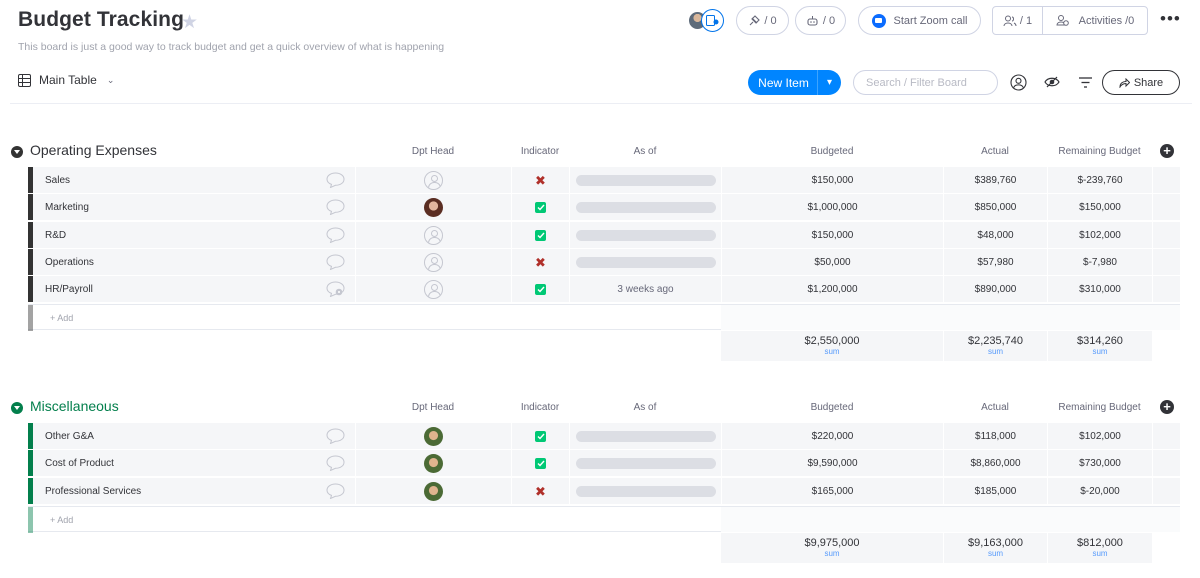 This screenshot has width=1200, height=578. Describe the element at coordinates (762, 20) in the screenshot. I see `integrations-button: / 0` at that location.